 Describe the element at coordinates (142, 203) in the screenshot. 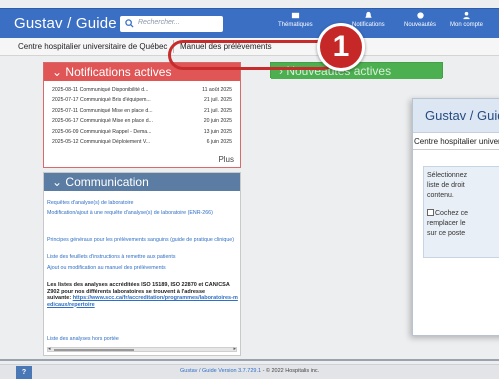

I see `link-requetes: Requêtes d'analyse(s) de laboratoire` at that location.